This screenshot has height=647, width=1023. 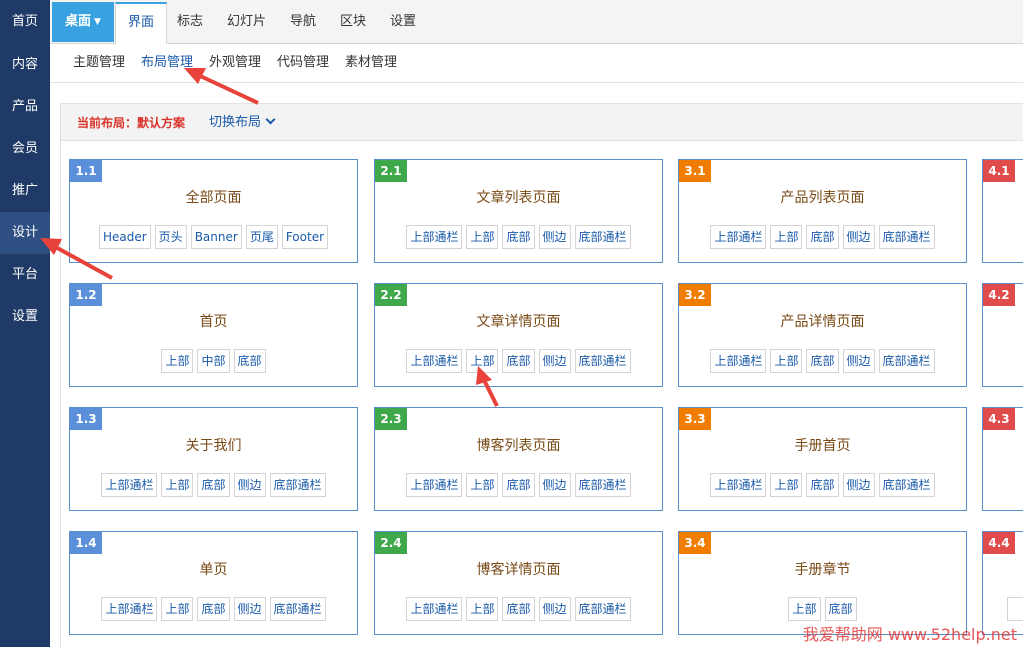 What do you see at coordinates (909, 634) in the screenshot?
I see `watermark-text: 我爱帮助网 www.52help.net` at bounding box center [909, 634].